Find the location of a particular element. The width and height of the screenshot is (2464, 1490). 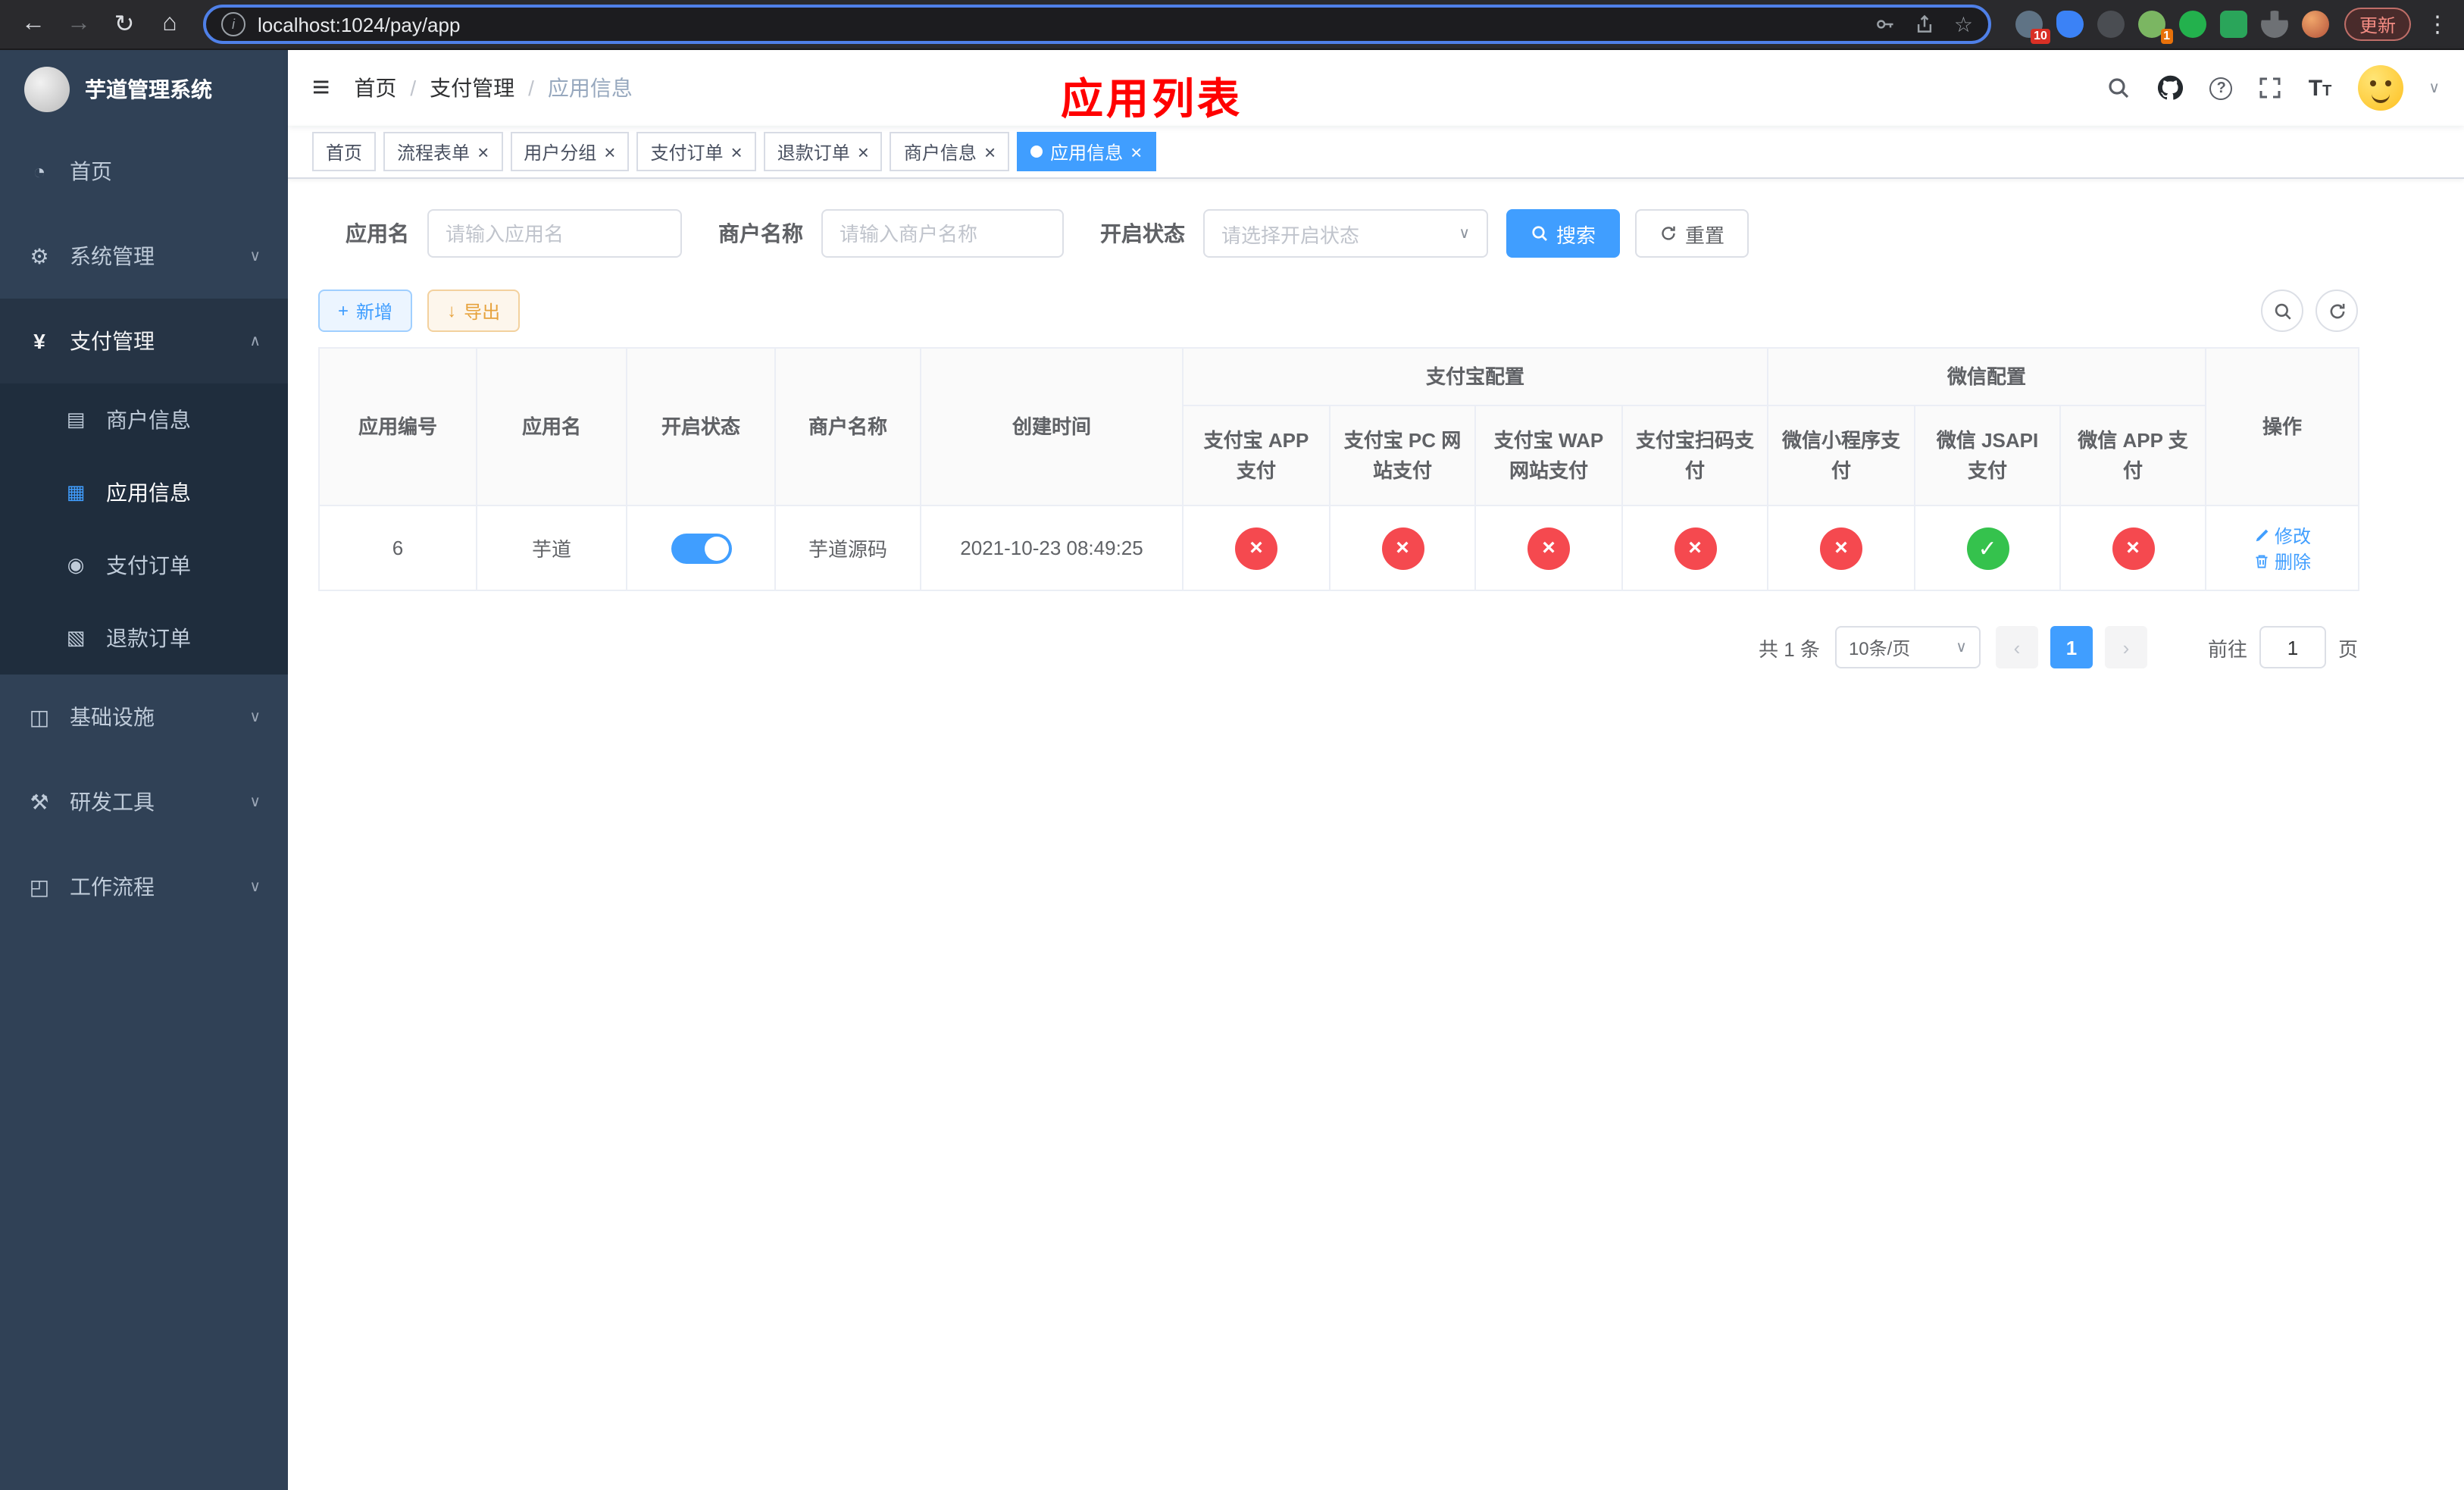

alipay-app-status-icon: × is located at coordinates (1256, 548).